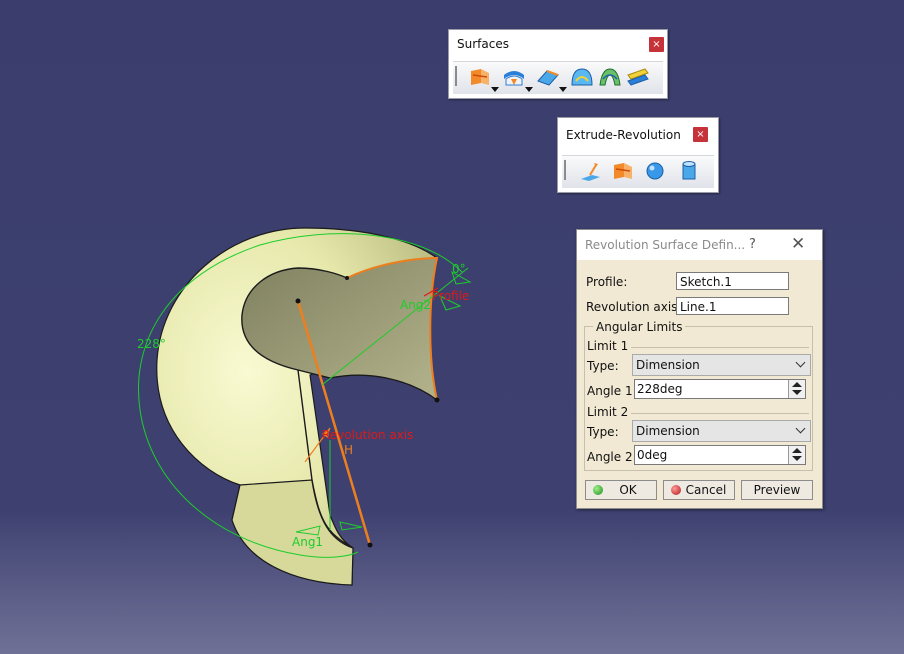 Image resolution: width=904 pixels, height=654 pixels. Describe the element at coordinates (598, 490) in the screenshot. I see `ok-icon` at that location.